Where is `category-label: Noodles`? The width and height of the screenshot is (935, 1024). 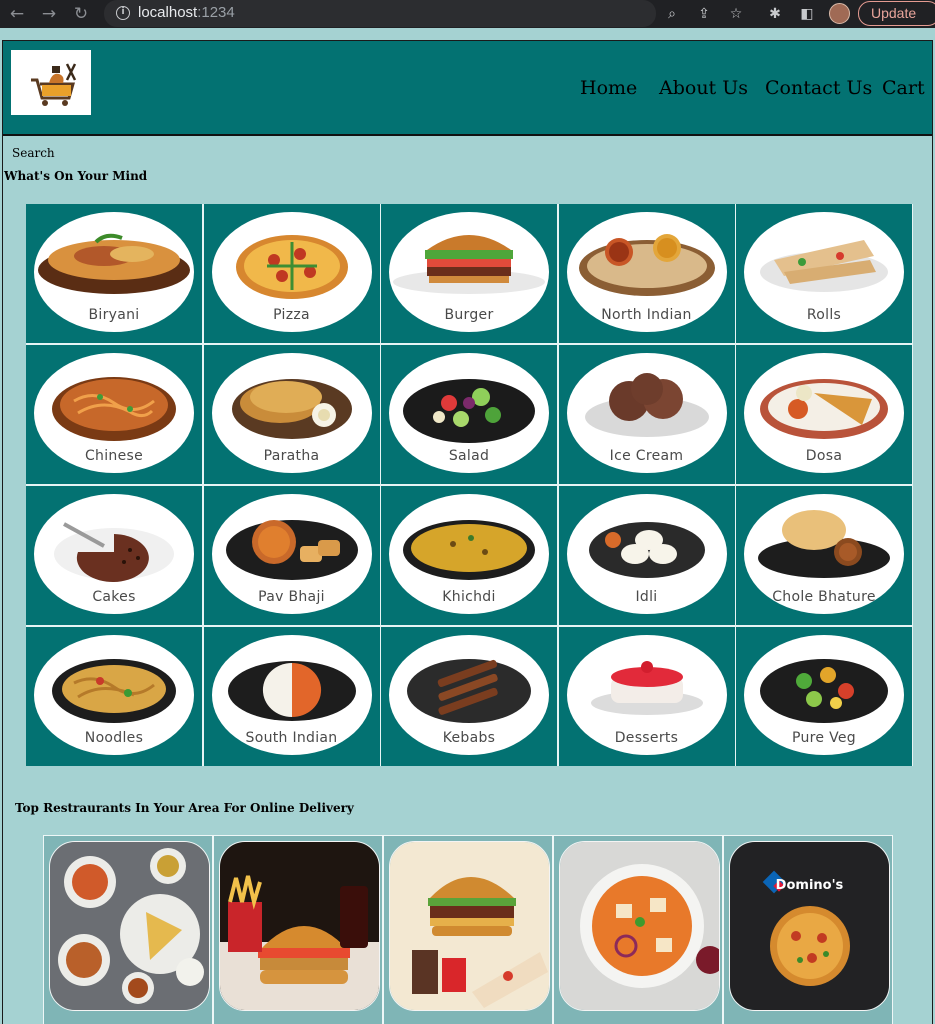 category-label: Noodles is located at coordinates (114, 738).